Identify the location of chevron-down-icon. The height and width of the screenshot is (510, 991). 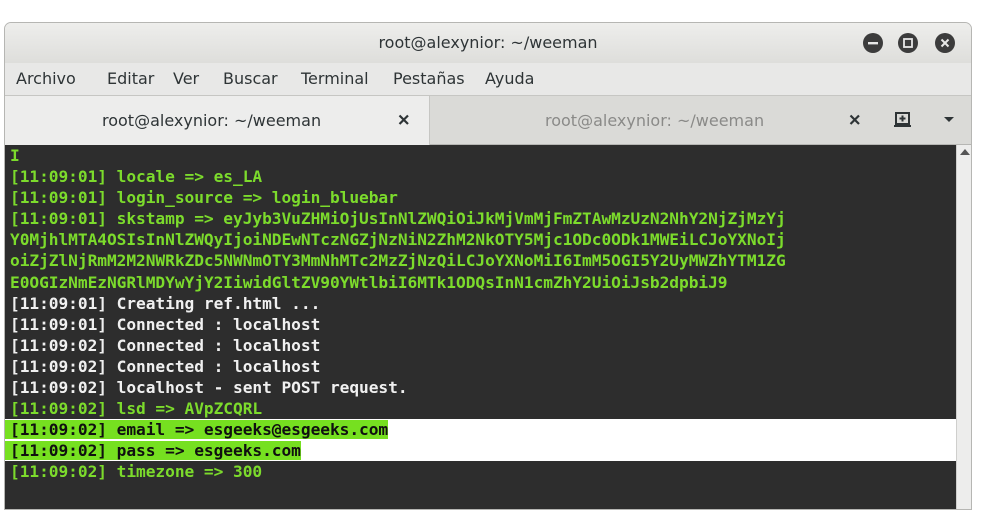
(949, 121).